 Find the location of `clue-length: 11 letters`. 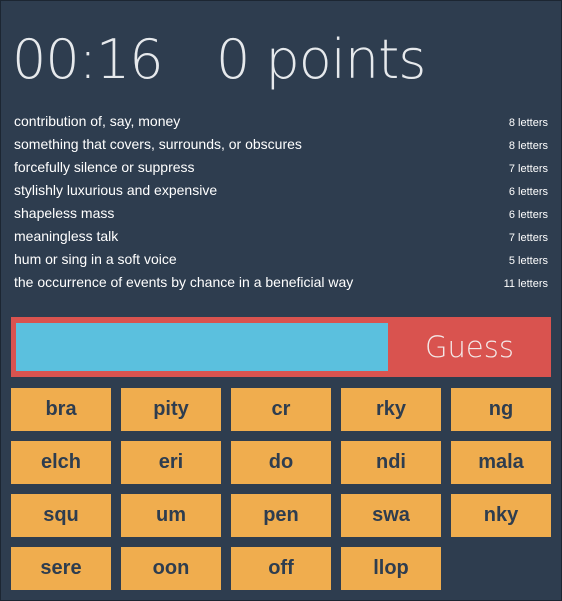

clue-length: 11 letters is located at coordinates (525, 284).